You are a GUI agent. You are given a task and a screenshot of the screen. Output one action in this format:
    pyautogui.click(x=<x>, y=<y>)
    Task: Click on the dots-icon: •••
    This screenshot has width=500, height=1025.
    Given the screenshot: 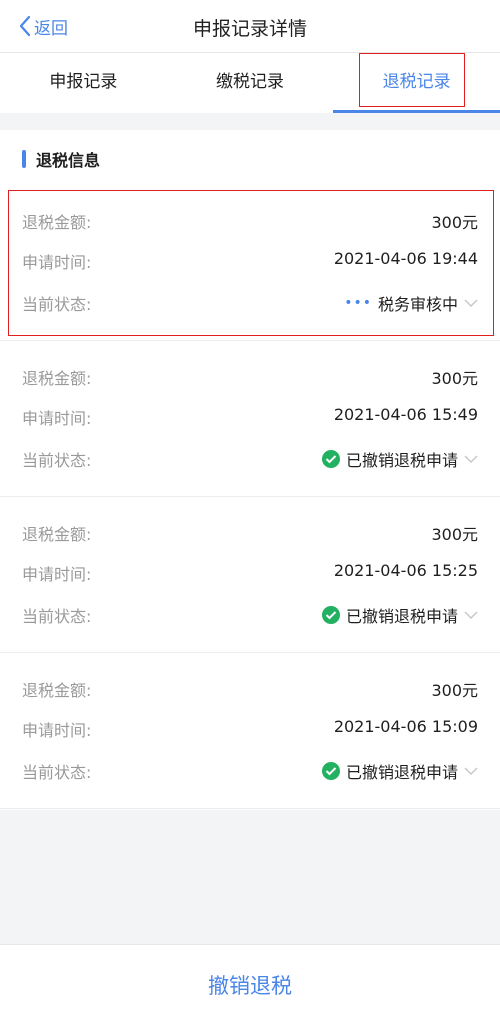 What is the action you would take?
    pyautogui.click(x=358, y=303)
    